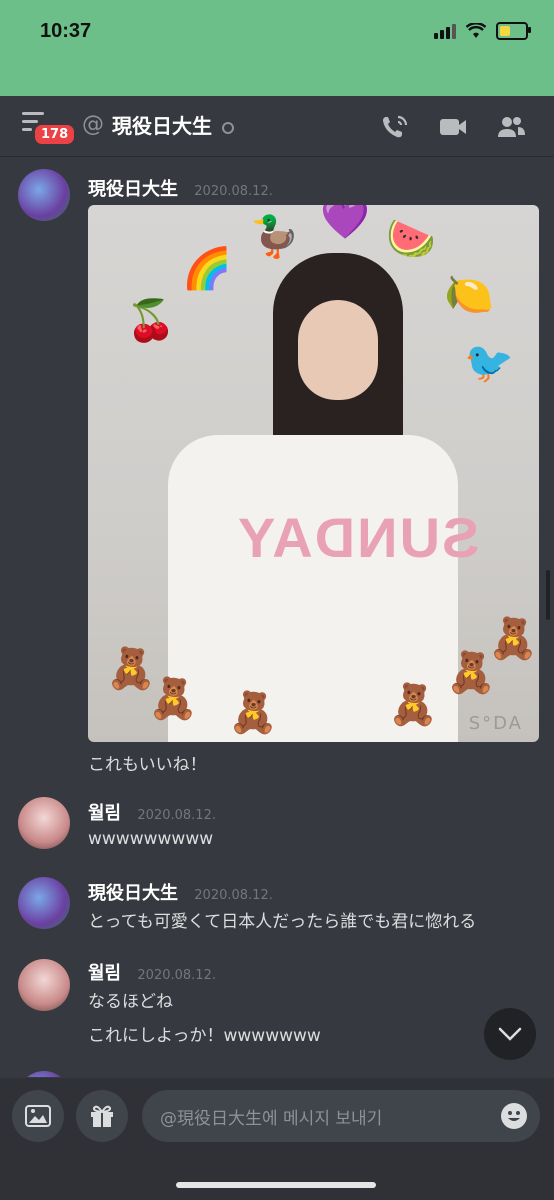 The width and height of the screenshot is (554, 1200). What do you see at coordinates (277, 48) in the screenshot?
I see `status-bar: 10:37` at bounding box center [277, 48].